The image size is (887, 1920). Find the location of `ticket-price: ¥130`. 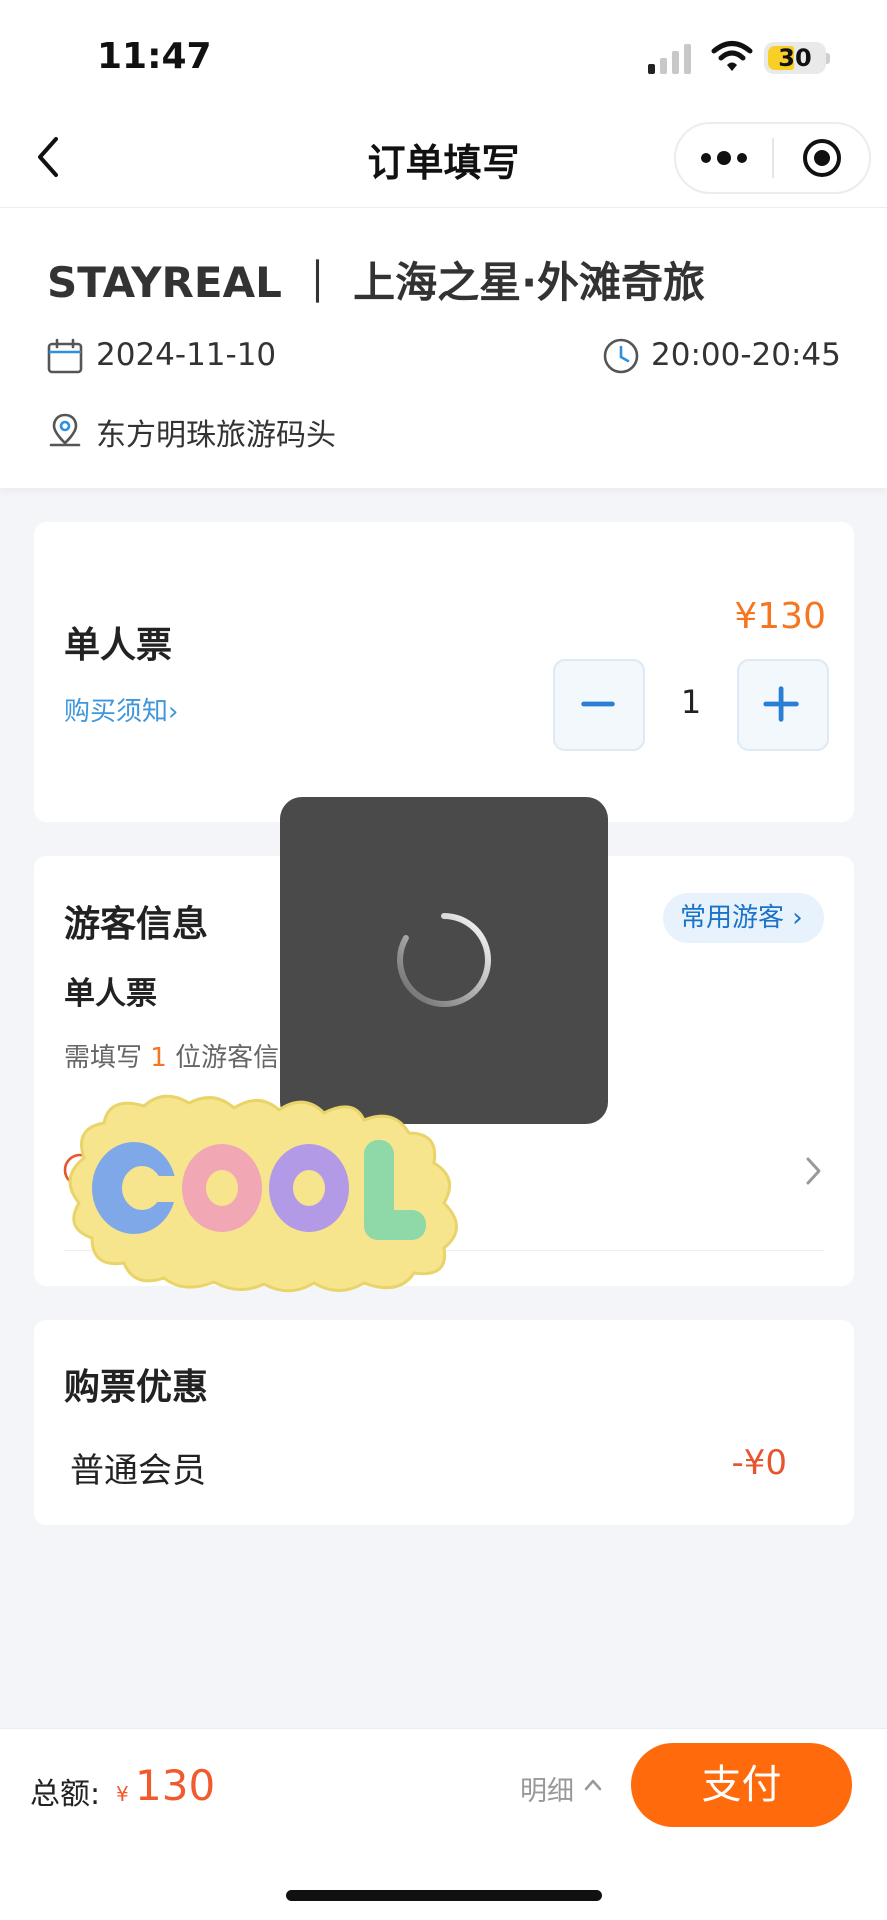

ticket-price: ¥130 is located at coordinates (780, 616).